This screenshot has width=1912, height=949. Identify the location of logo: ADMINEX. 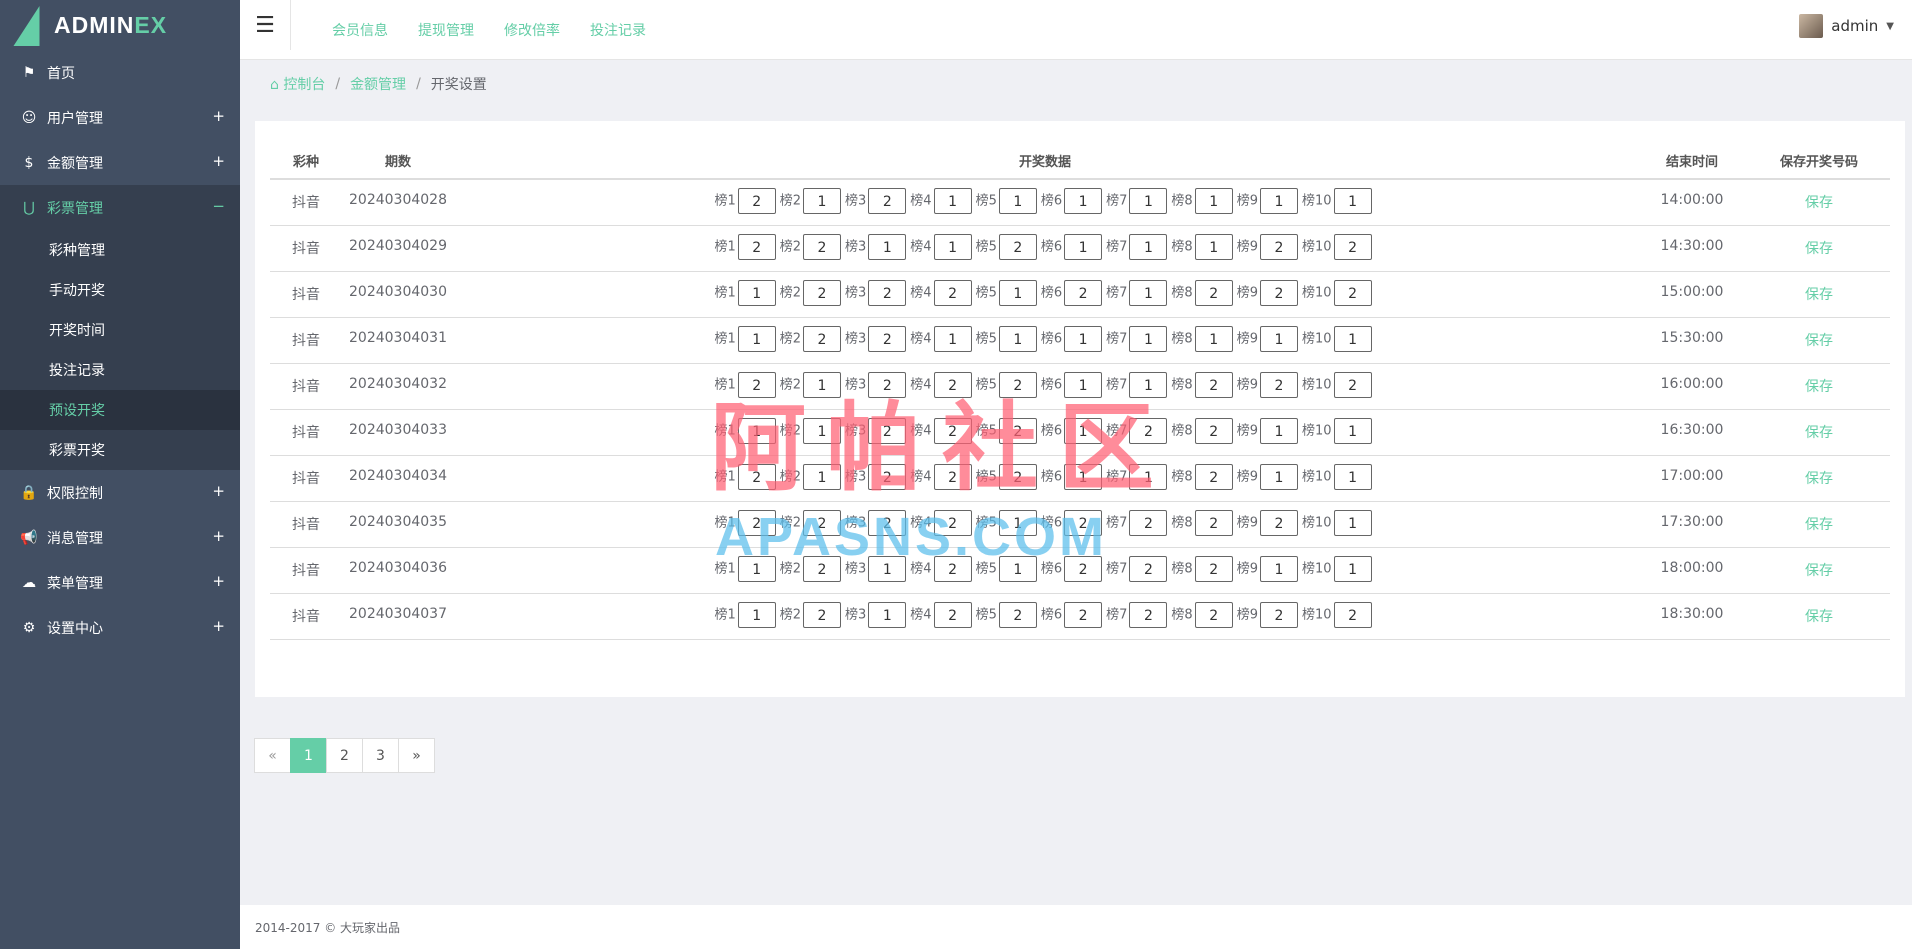
(120, 25).